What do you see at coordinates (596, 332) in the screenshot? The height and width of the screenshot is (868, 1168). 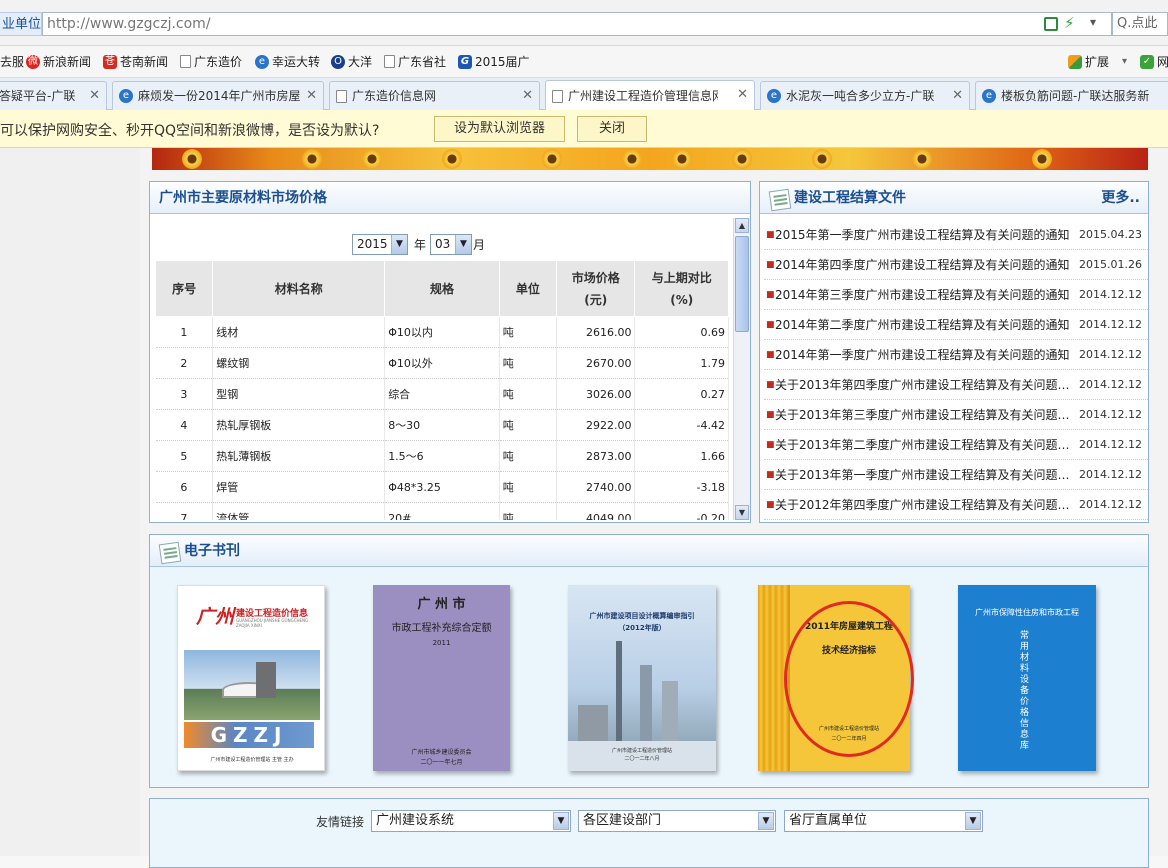 I see `cell-price: 2616.00` at bounding box center [596, 332].